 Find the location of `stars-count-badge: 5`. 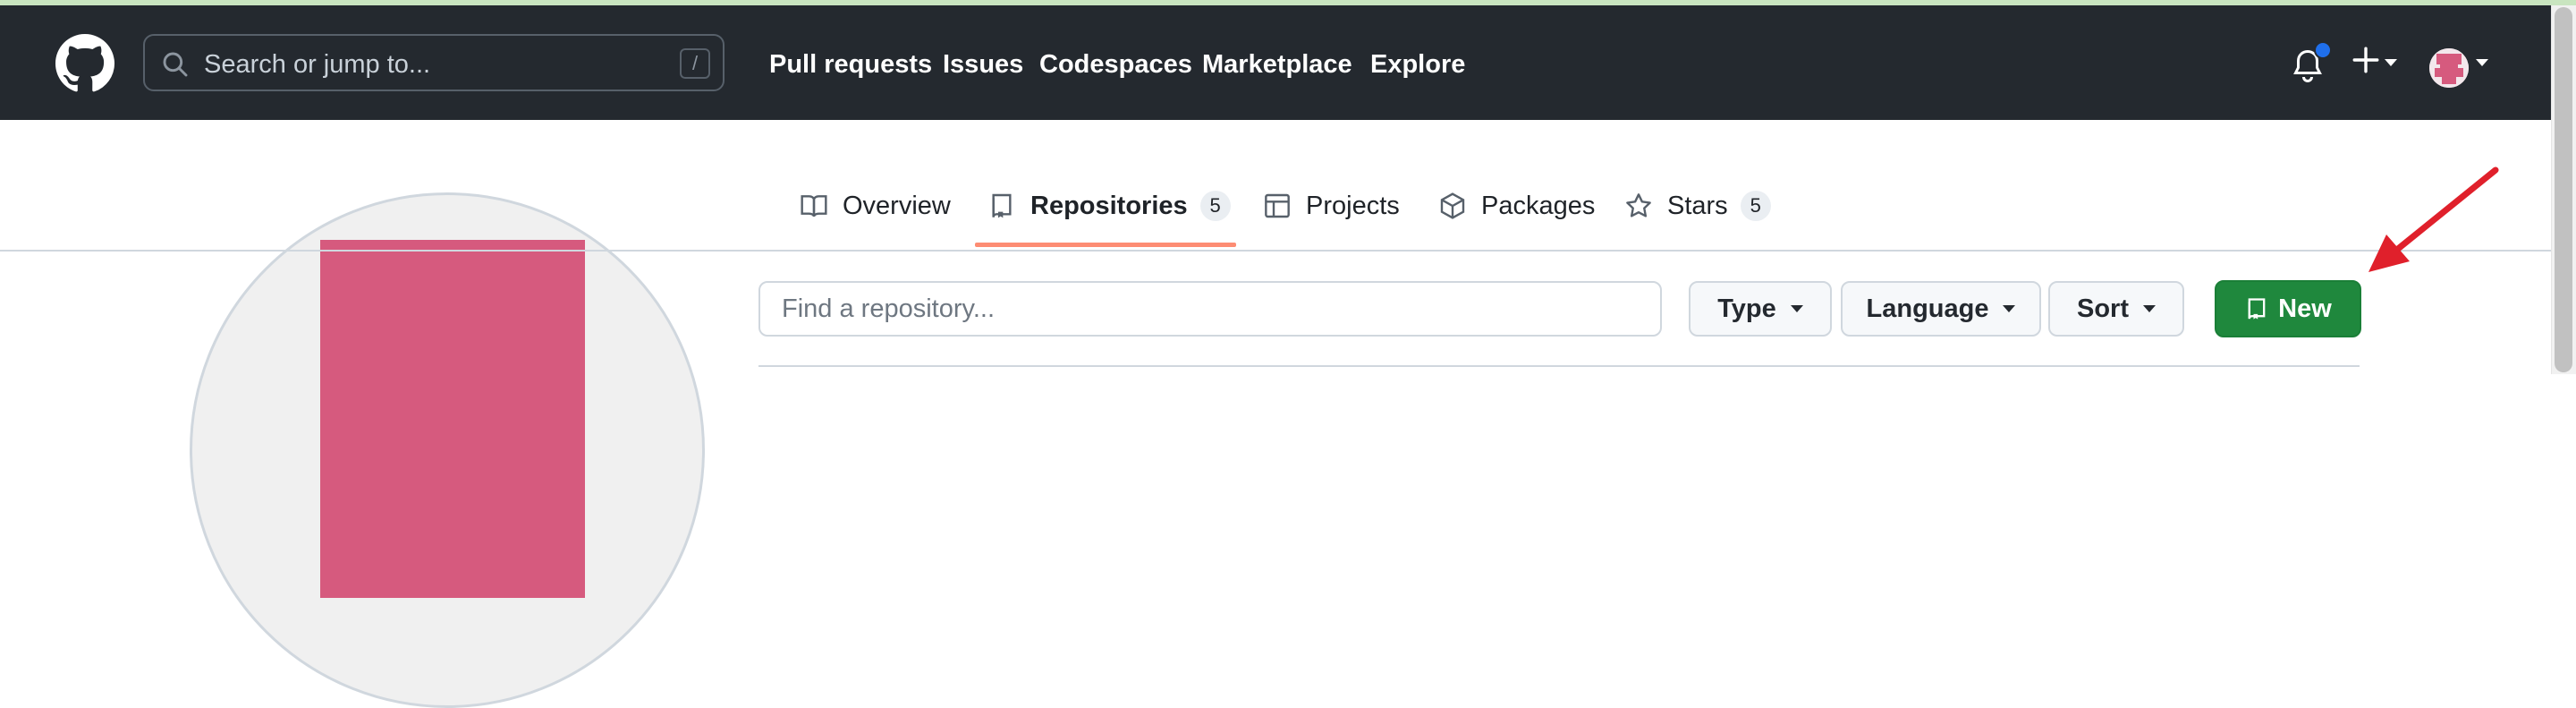

stars-count-badge: 5 is located at coordinates (1755, 206).